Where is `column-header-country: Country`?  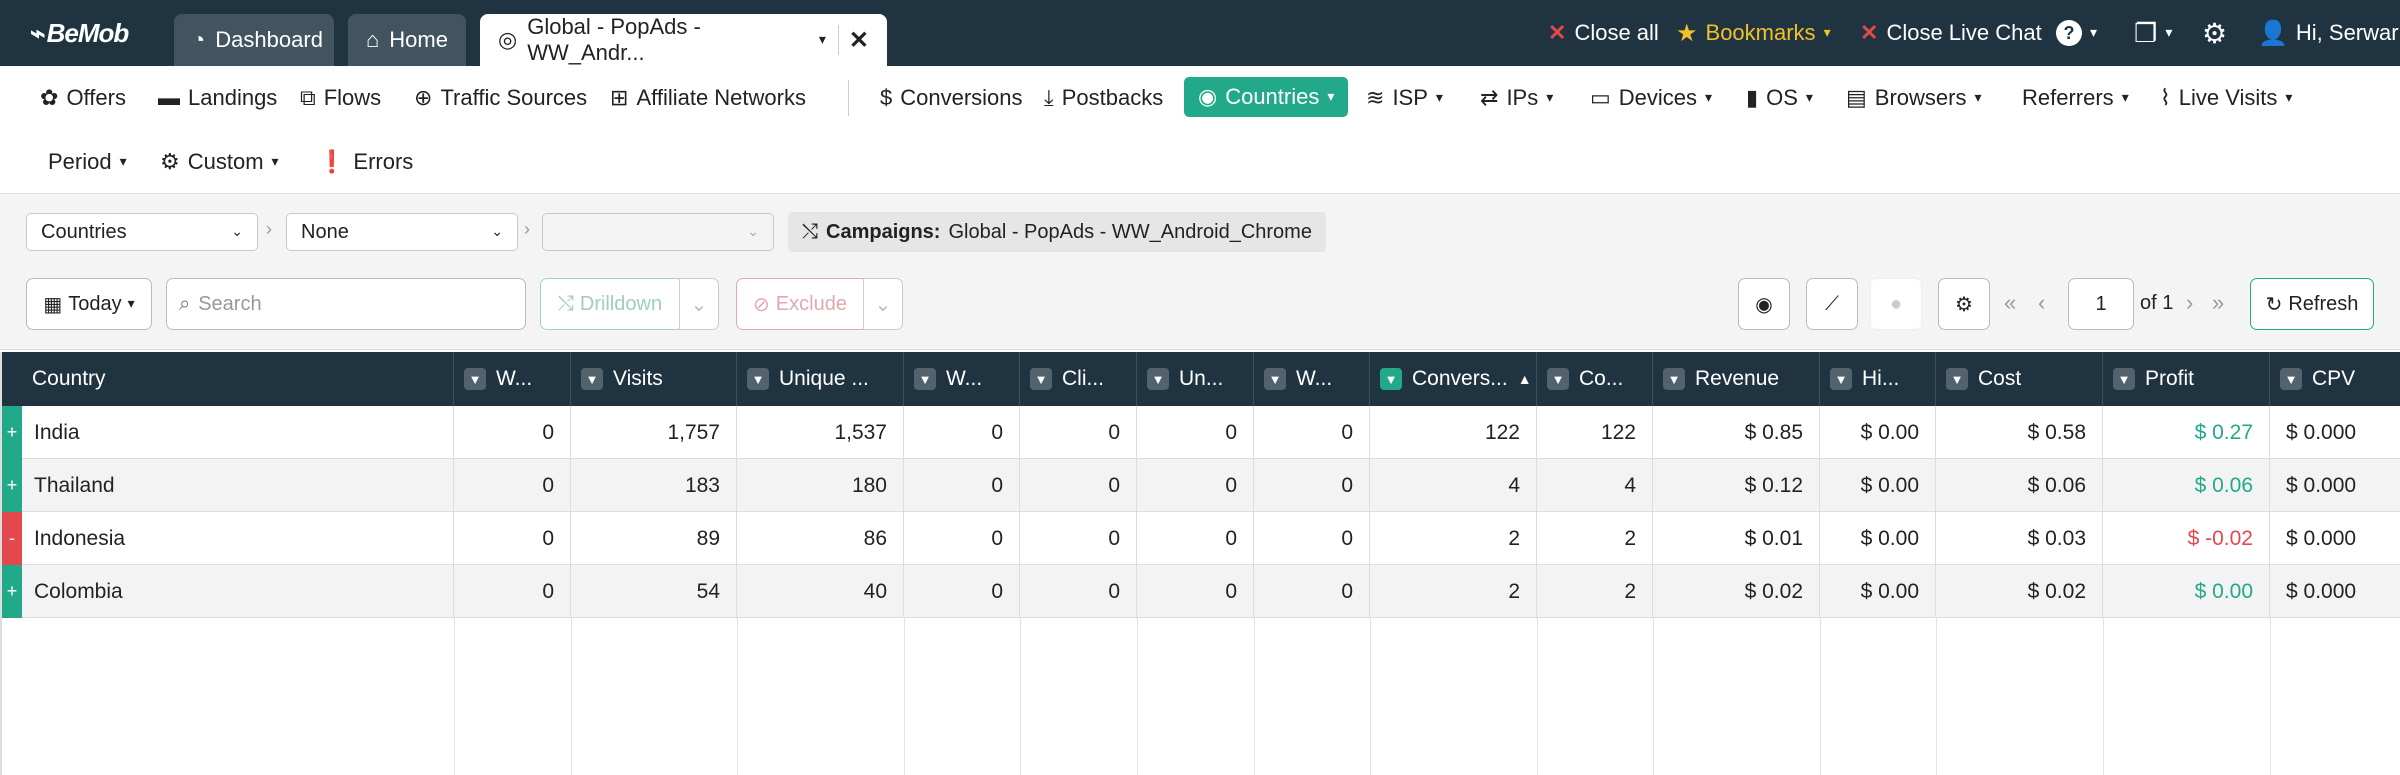 column-header-country: Country is located at coordinates (238, 379).